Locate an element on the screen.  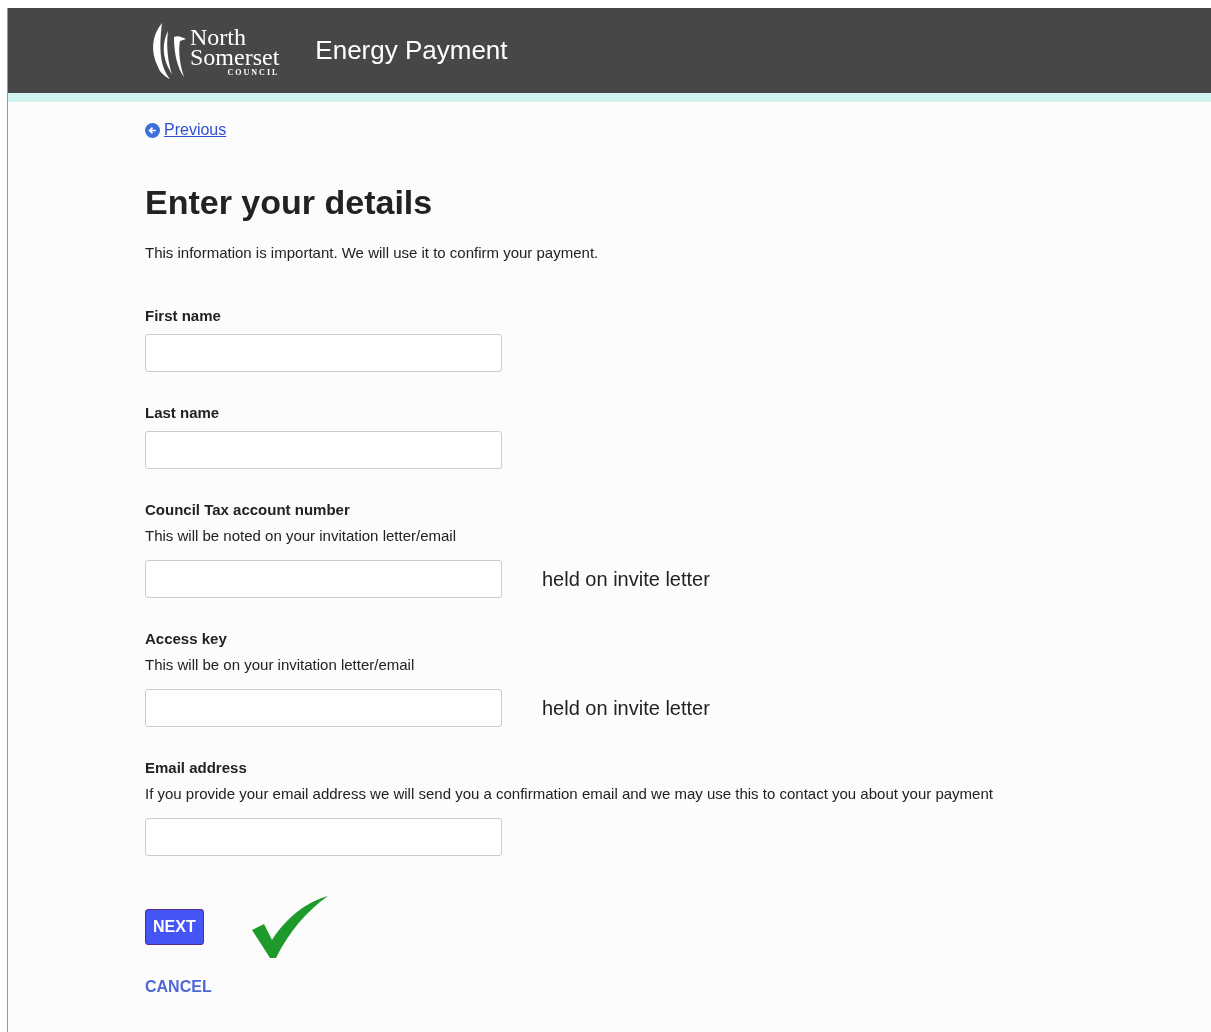
field-hint: This will be on your invitation letter/email is located at coordinates (280, 664).